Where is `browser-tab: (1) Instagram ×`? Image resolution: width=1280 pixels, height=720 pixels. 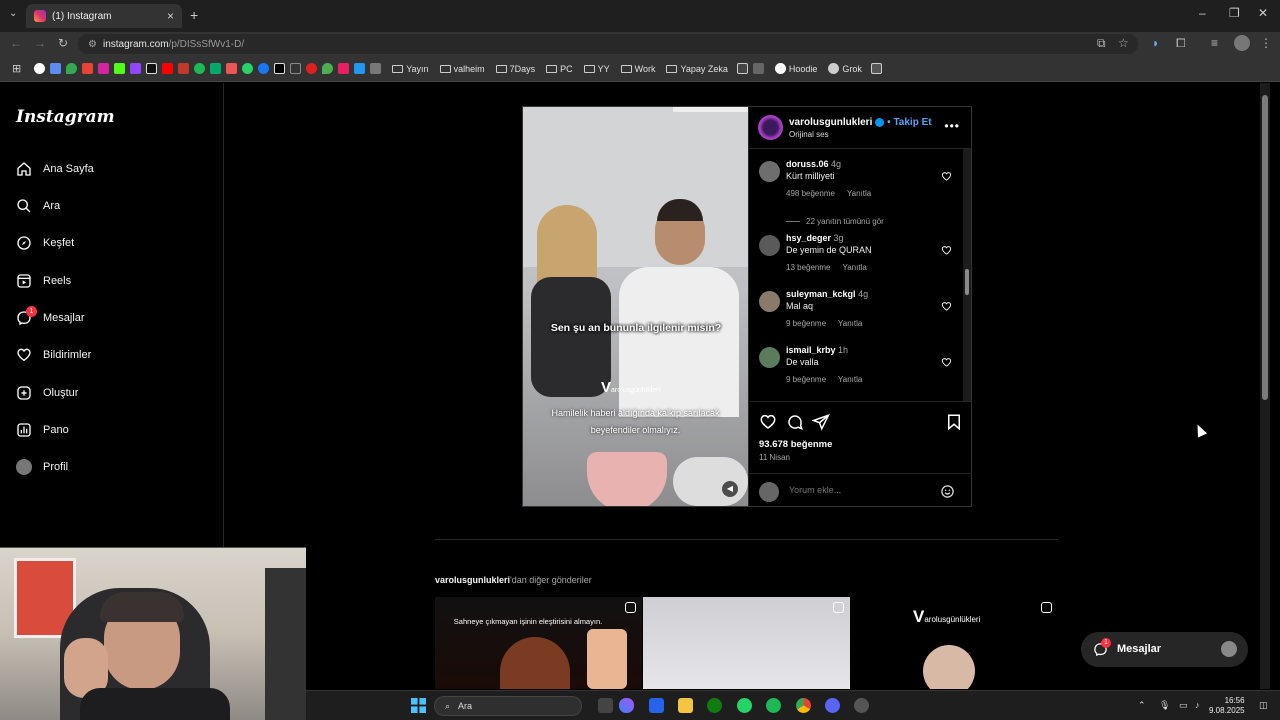
browser-tab: (1) Instagram × is located at coordinates (104, 16).